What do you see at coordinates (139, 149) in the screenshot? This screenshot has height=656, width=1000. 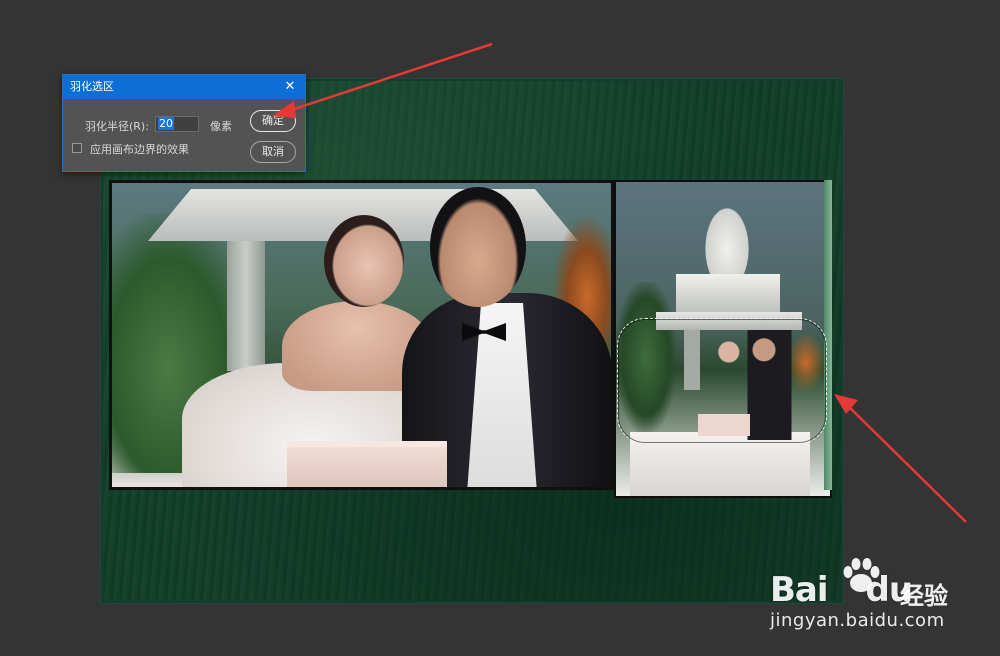 I see `apply-canvas-bounds-label: 应用画布边界的效果` at bounding box center [139, 149].